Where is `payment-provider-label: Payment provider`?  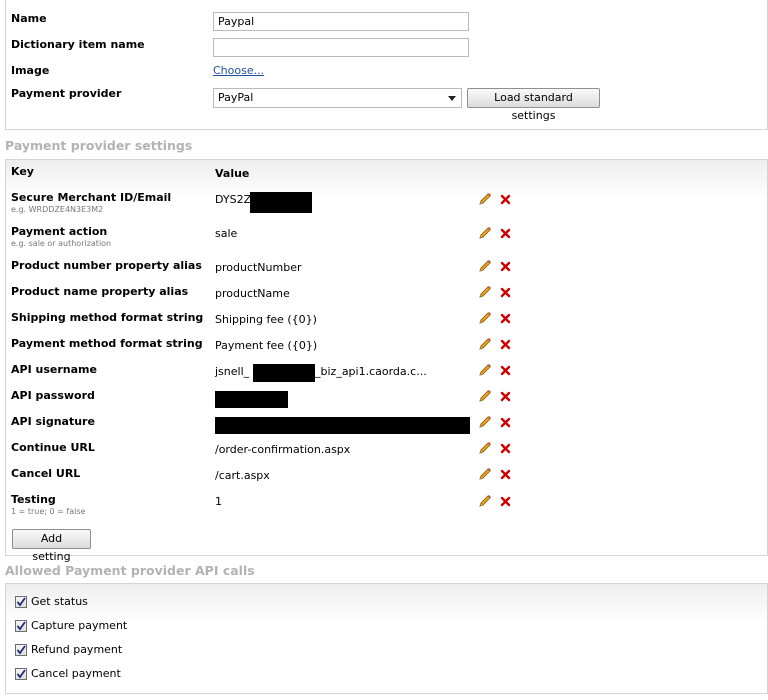 payment-provider-label: Payment provider is located at coordinates (66, 93).